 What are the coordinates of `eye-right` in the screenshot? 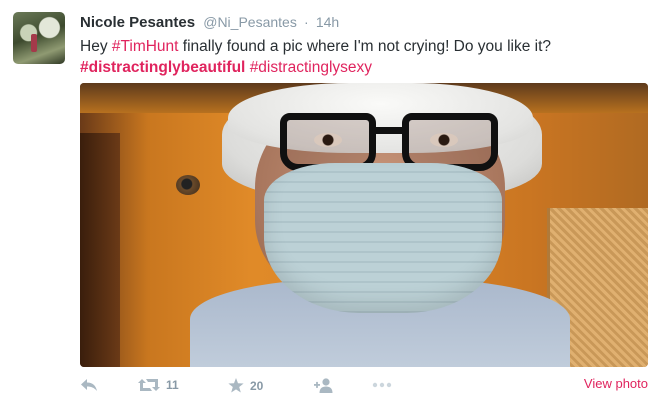 It's located at (444, 140).